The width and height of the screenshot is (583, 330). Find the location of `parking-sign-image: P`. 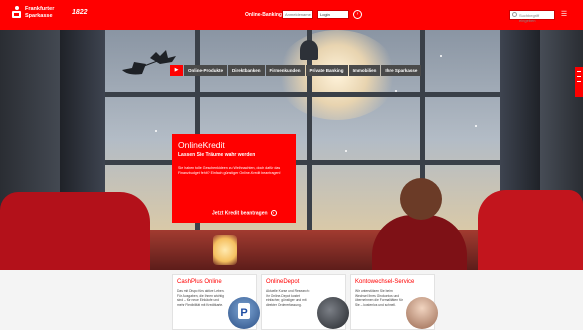

parking-sign-image: P is located at coordinates (244, 313).